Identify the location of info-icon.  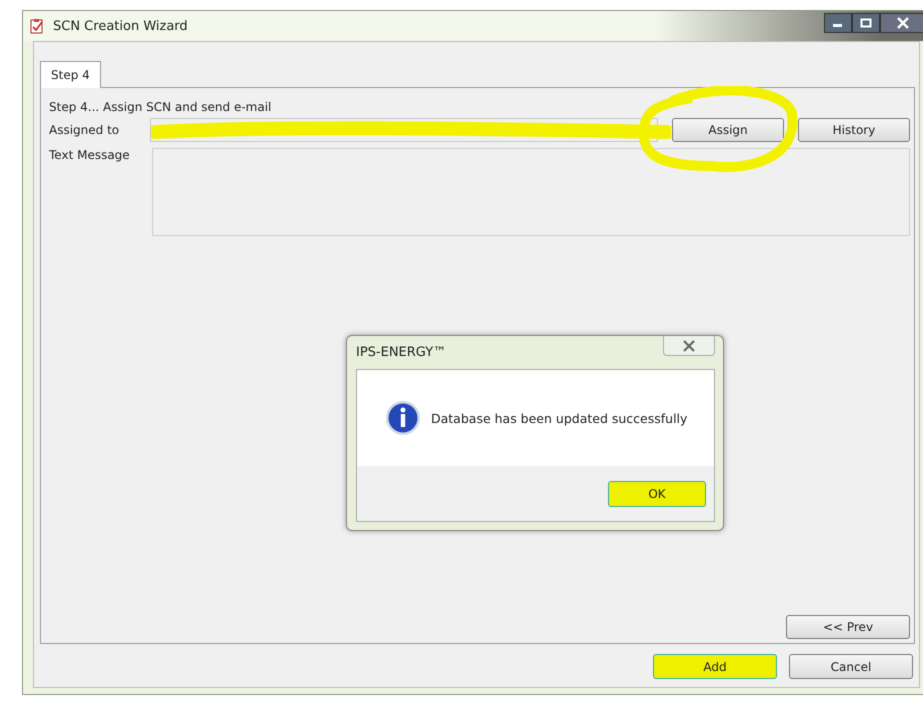
(403, 418).